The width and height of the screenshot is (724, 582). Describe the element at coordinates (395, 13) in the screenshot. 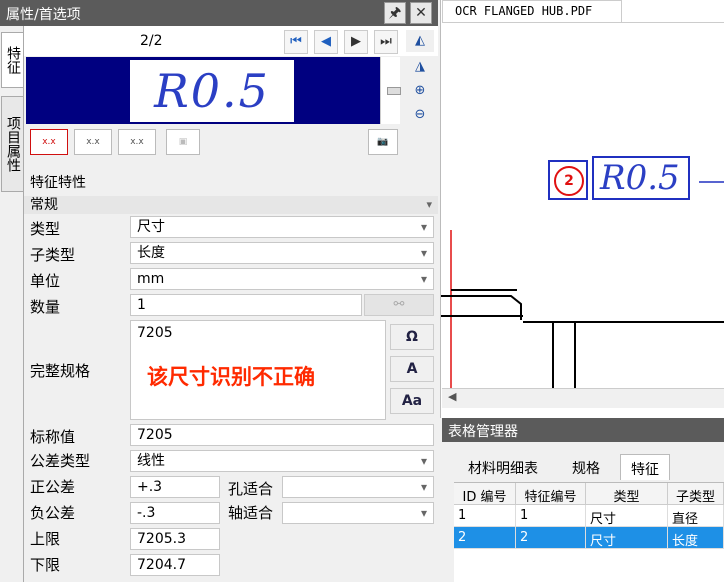

I see `pin-icon: 🖈` at that location.